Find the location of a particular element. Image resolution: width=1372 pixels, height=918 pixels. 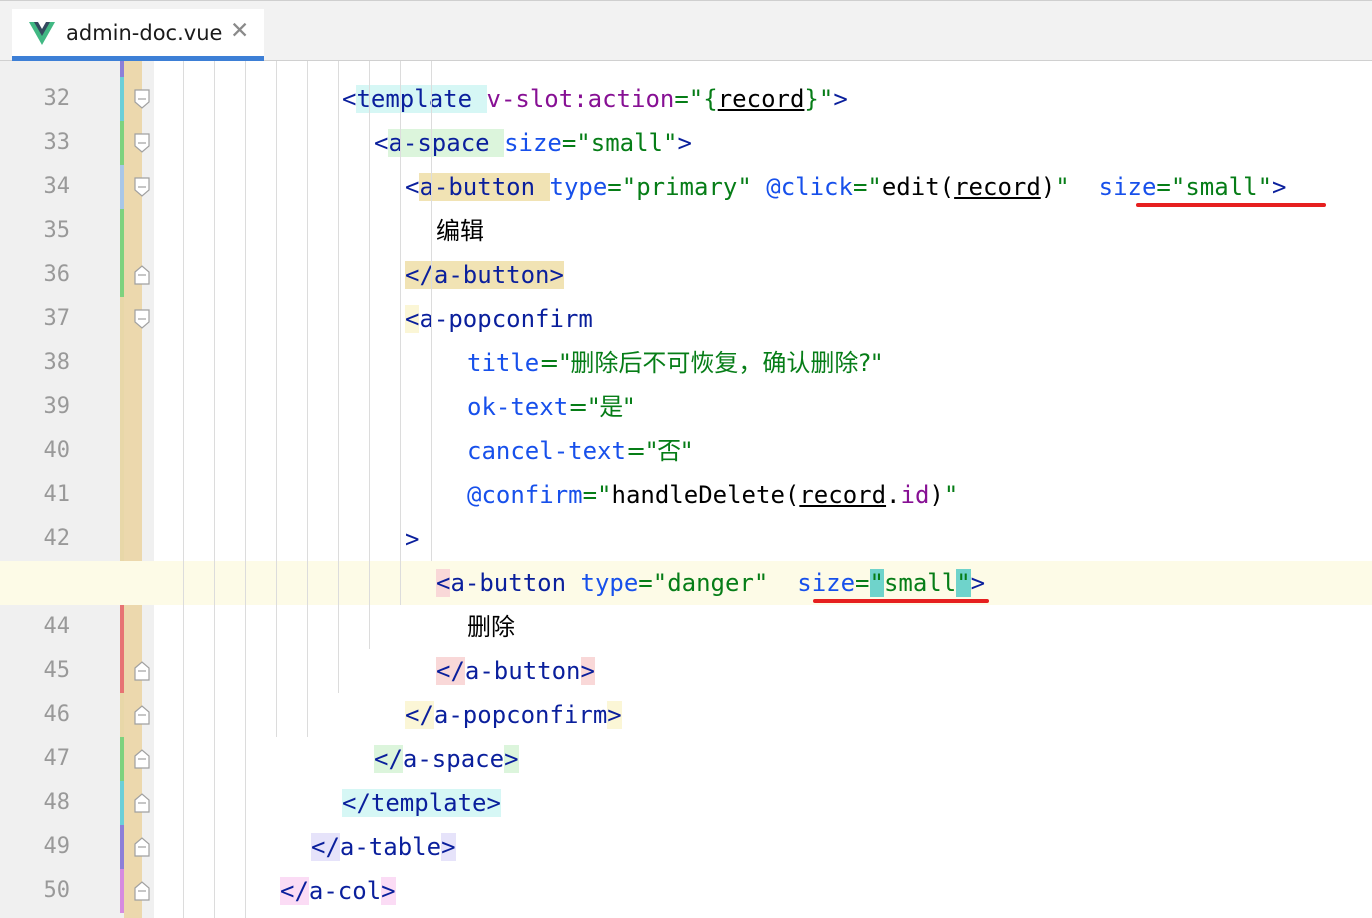

line-number: 33 is located at coordinates (57, 142).